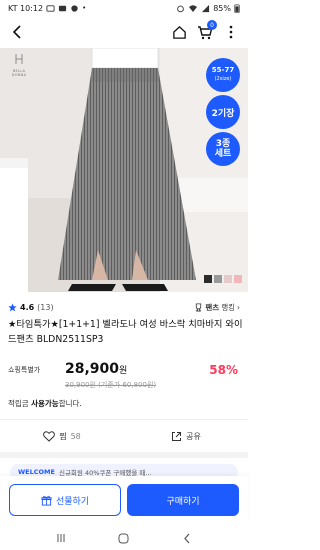 The width and height of the screenshot is (320, 550). What do you see at coordinates (206, 8) in the screenshot?
I see `signal-icon` at bounding box center [206, 8].